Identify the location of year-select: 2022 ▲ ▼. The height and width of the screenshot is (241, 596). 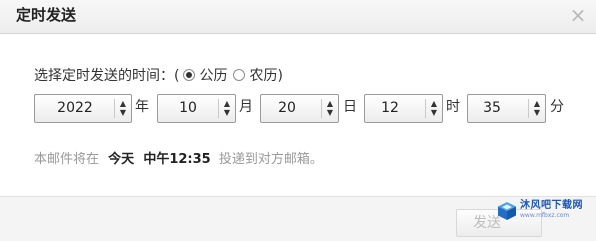
(83, 108).